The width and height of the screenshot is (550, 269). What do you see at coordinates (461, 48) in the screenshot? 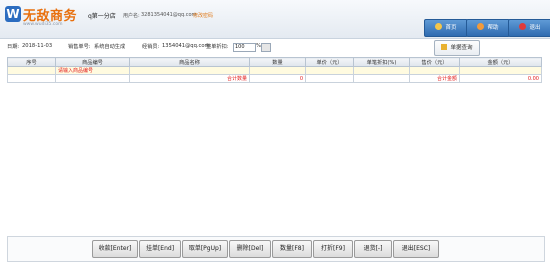
I see `order-query-label: 单据查询` at bounding box center [461, 48].